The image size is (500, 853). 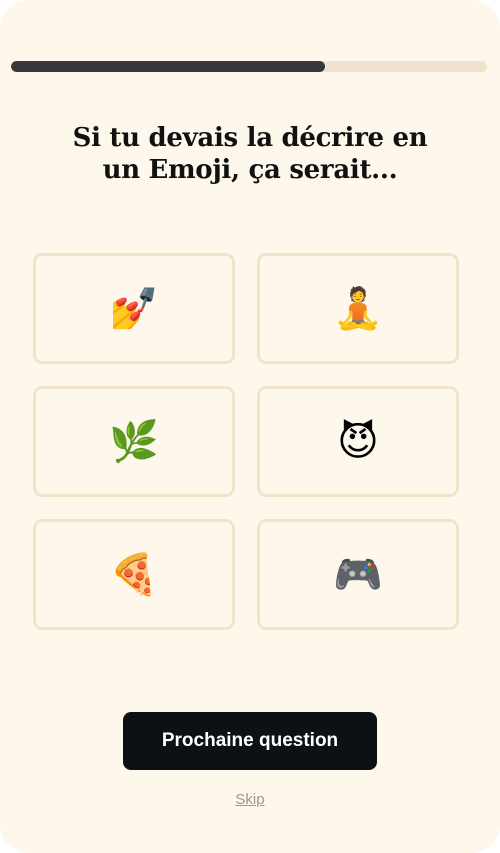 I want to click on option-pizza: 🍕, so click(x=134, y=574).